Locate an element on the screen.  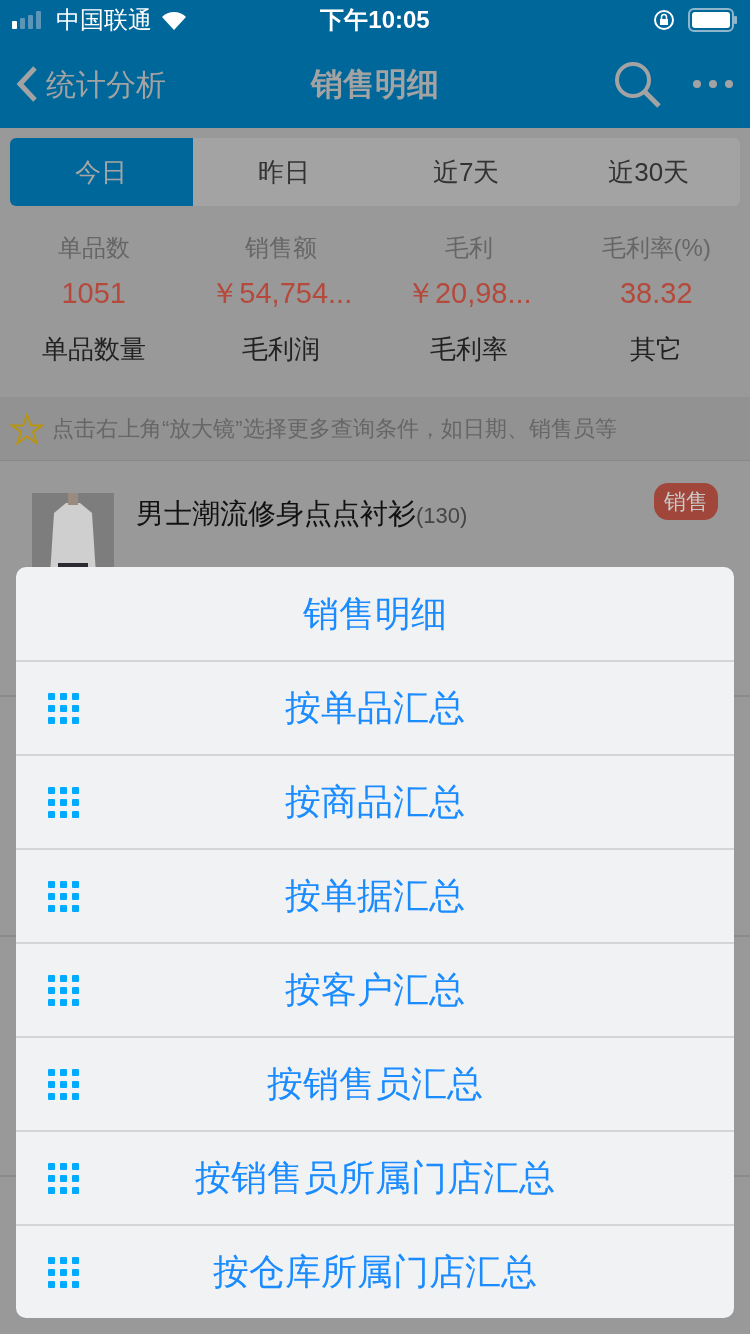
sheet-option: 按客户汇总 is located at coordinates (375, 989).